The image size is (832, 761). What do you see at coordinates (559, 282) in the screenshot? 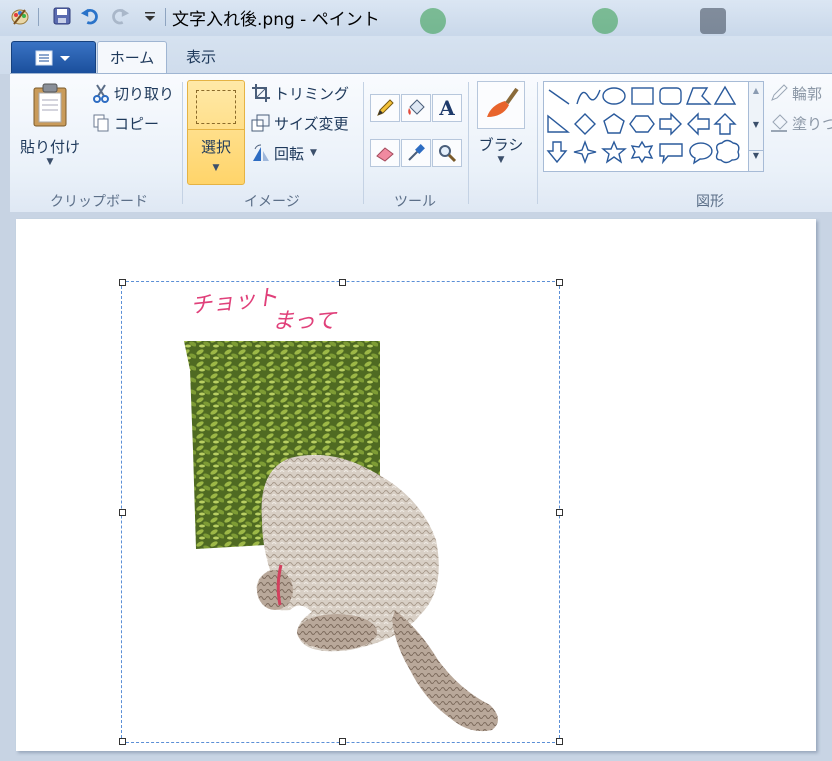
I see `selection-handle-top-right` at bounding box center [559, 282].